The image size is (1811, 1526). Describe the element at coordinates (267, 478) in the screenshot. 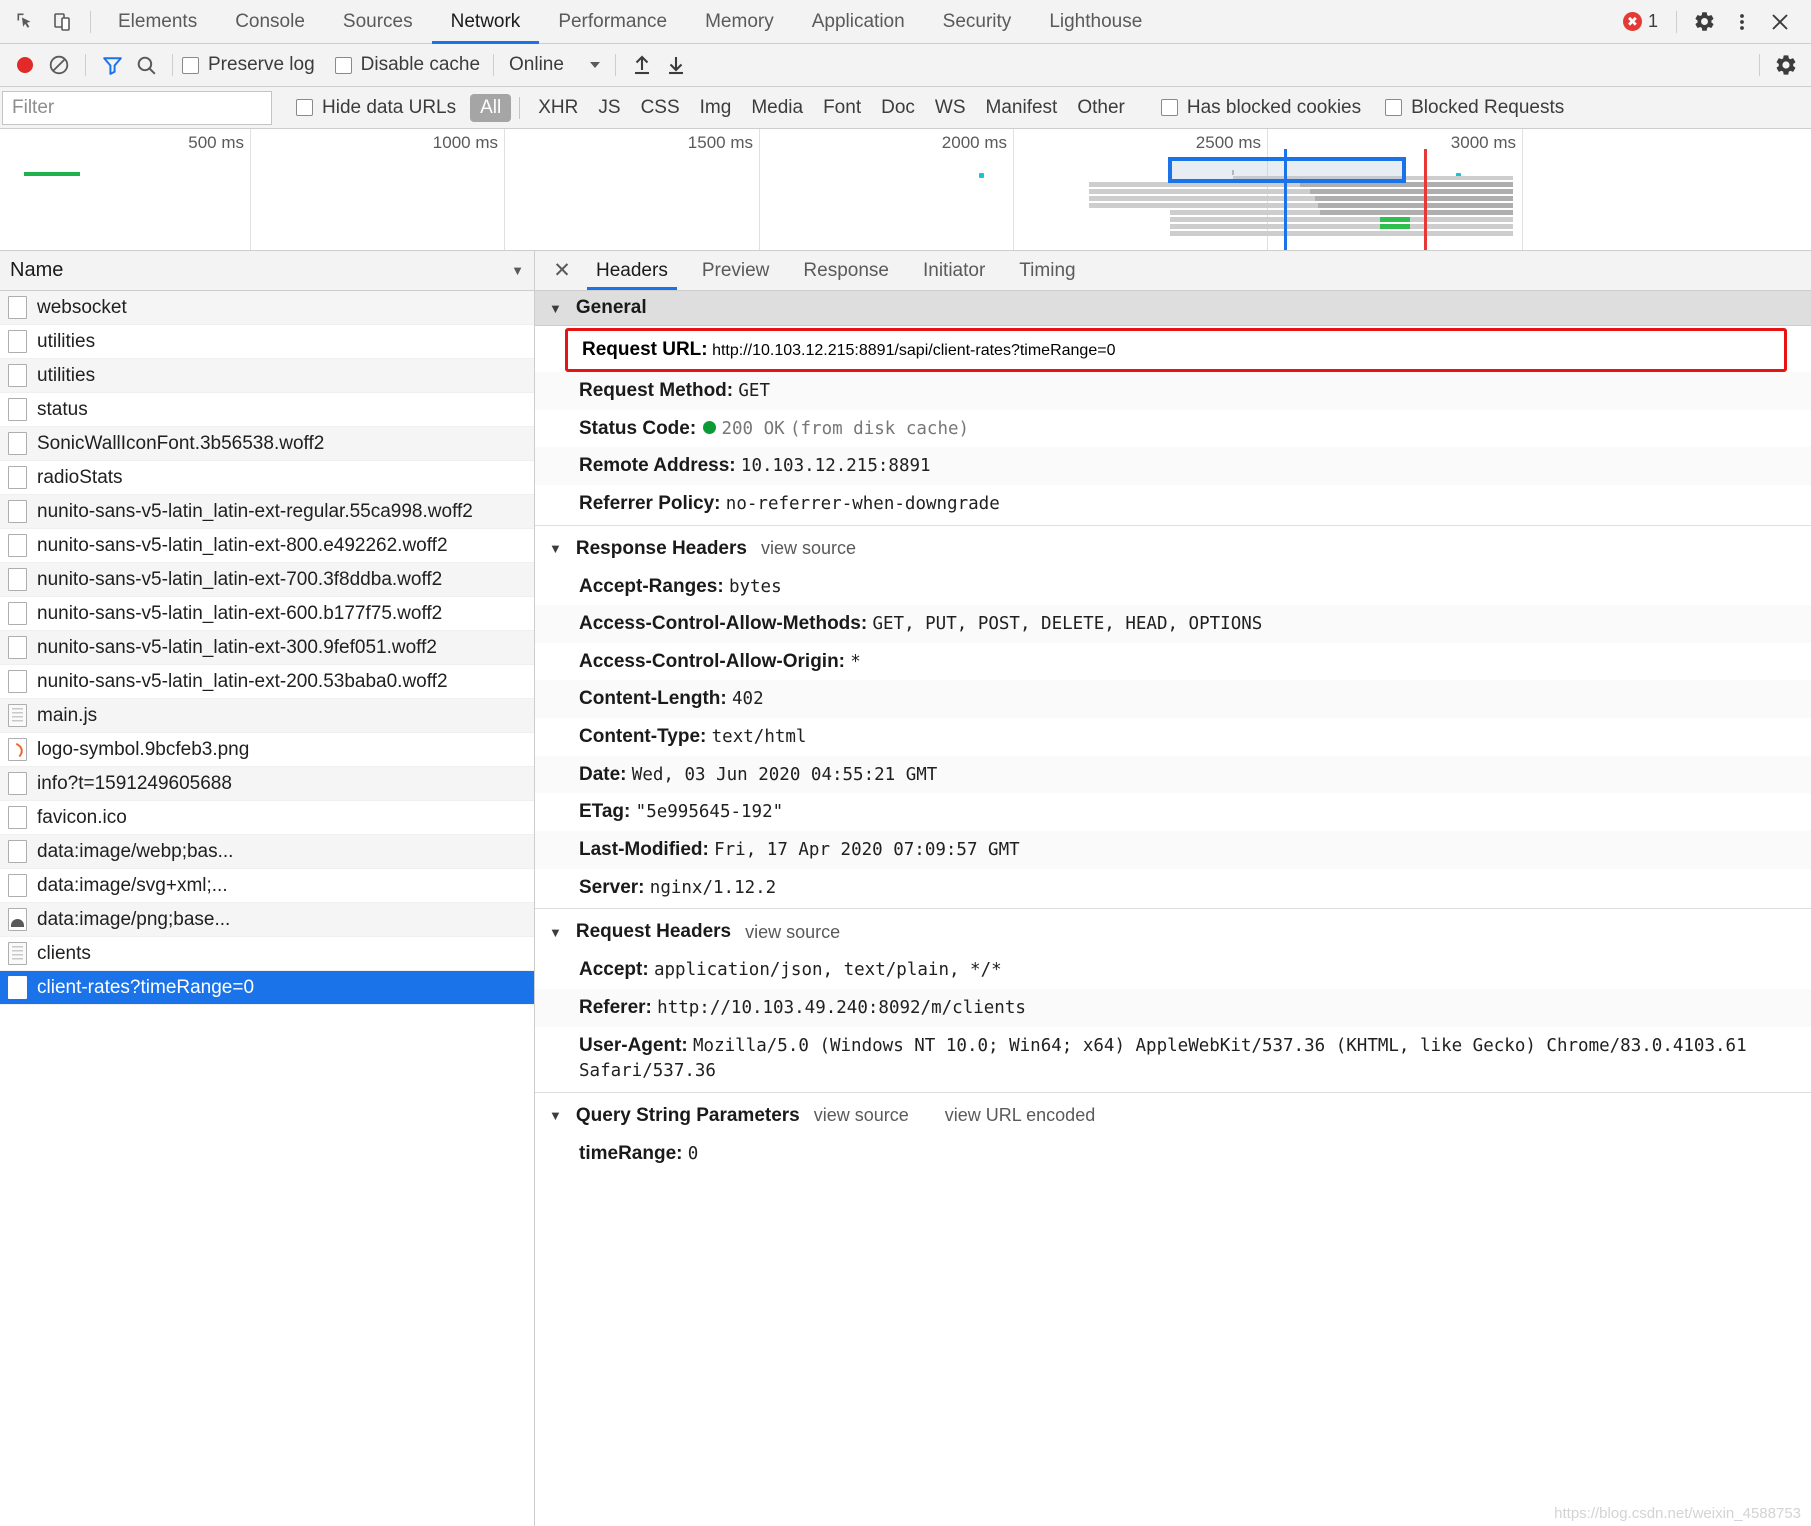

I see `table-row: radioStats` at that location.